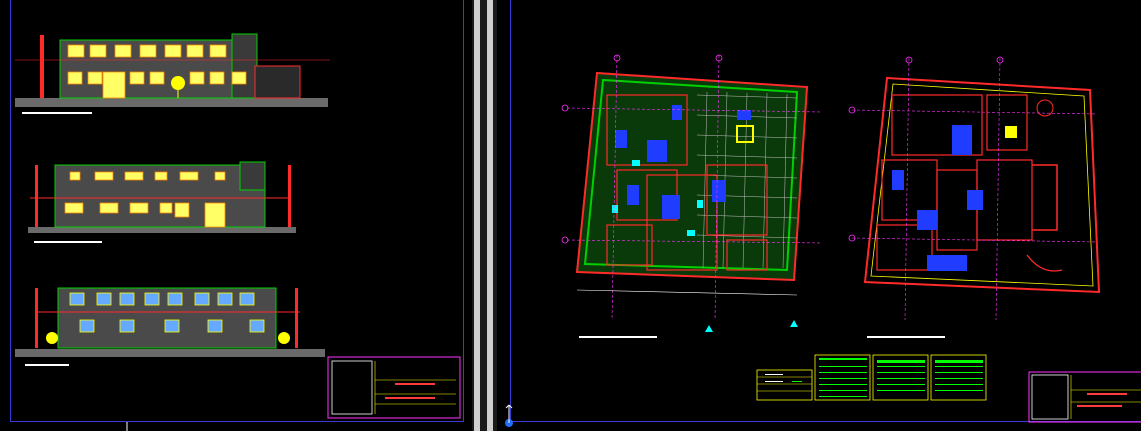 Image resolution: width=1141 pixels, height=431 pixels. I want to click on elevation-2-label-line, so click(68, 242).